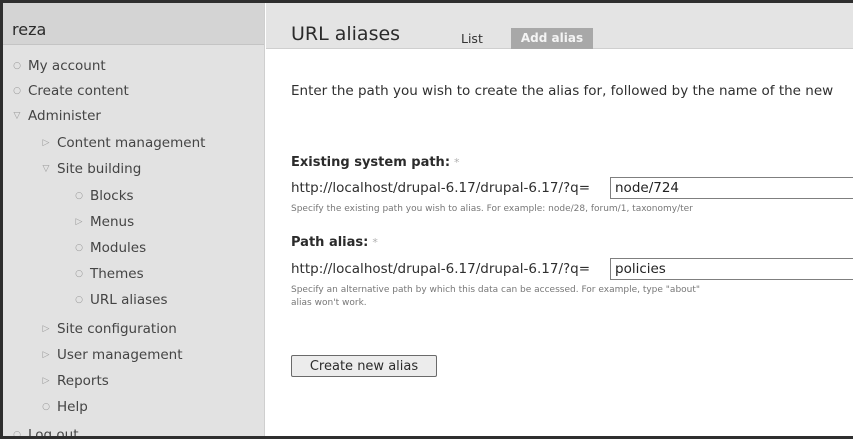 The width and height of the screenshot is (853, 439). I want to click on menu-item-label: Site configuration, so click(117, 329).